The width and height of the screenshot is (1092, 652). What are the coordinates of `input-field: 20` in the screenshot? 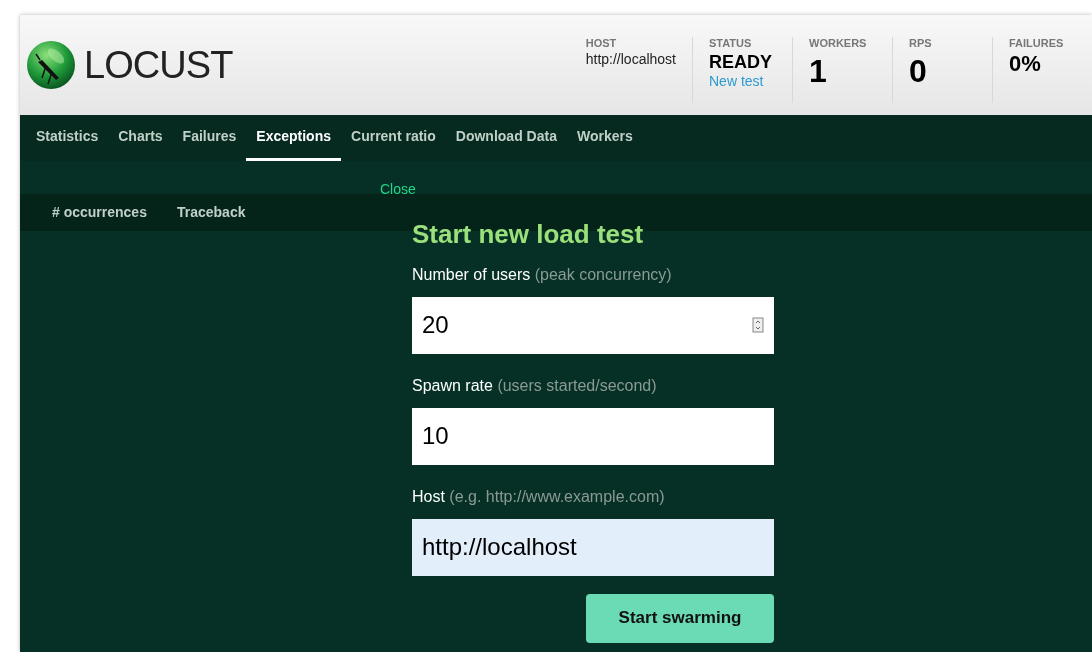 It's located at (593, 325).